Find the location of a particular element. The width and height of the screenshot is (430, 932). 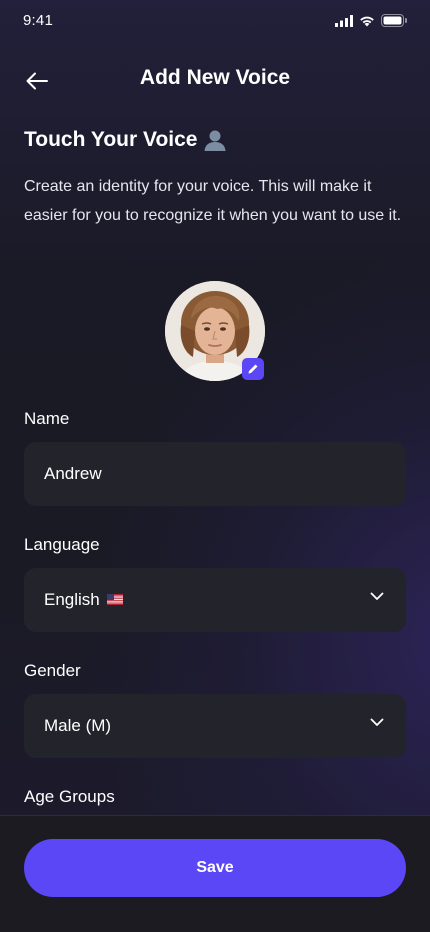

status-bar: 9:41 is located at coordinates (215, 22).